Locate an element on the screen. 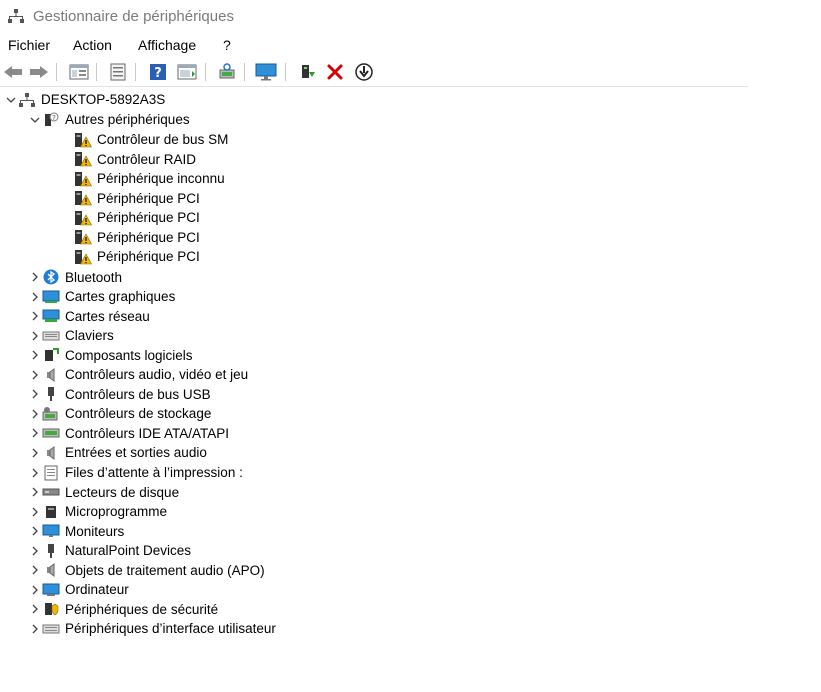 This screenshot has width=821, height=692. back-button is located at coordinates (13, 72).